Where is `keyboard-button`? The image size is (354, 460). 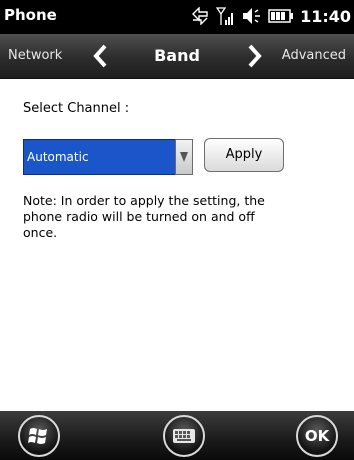
keyboard-button is located at coordinates (184, 436).